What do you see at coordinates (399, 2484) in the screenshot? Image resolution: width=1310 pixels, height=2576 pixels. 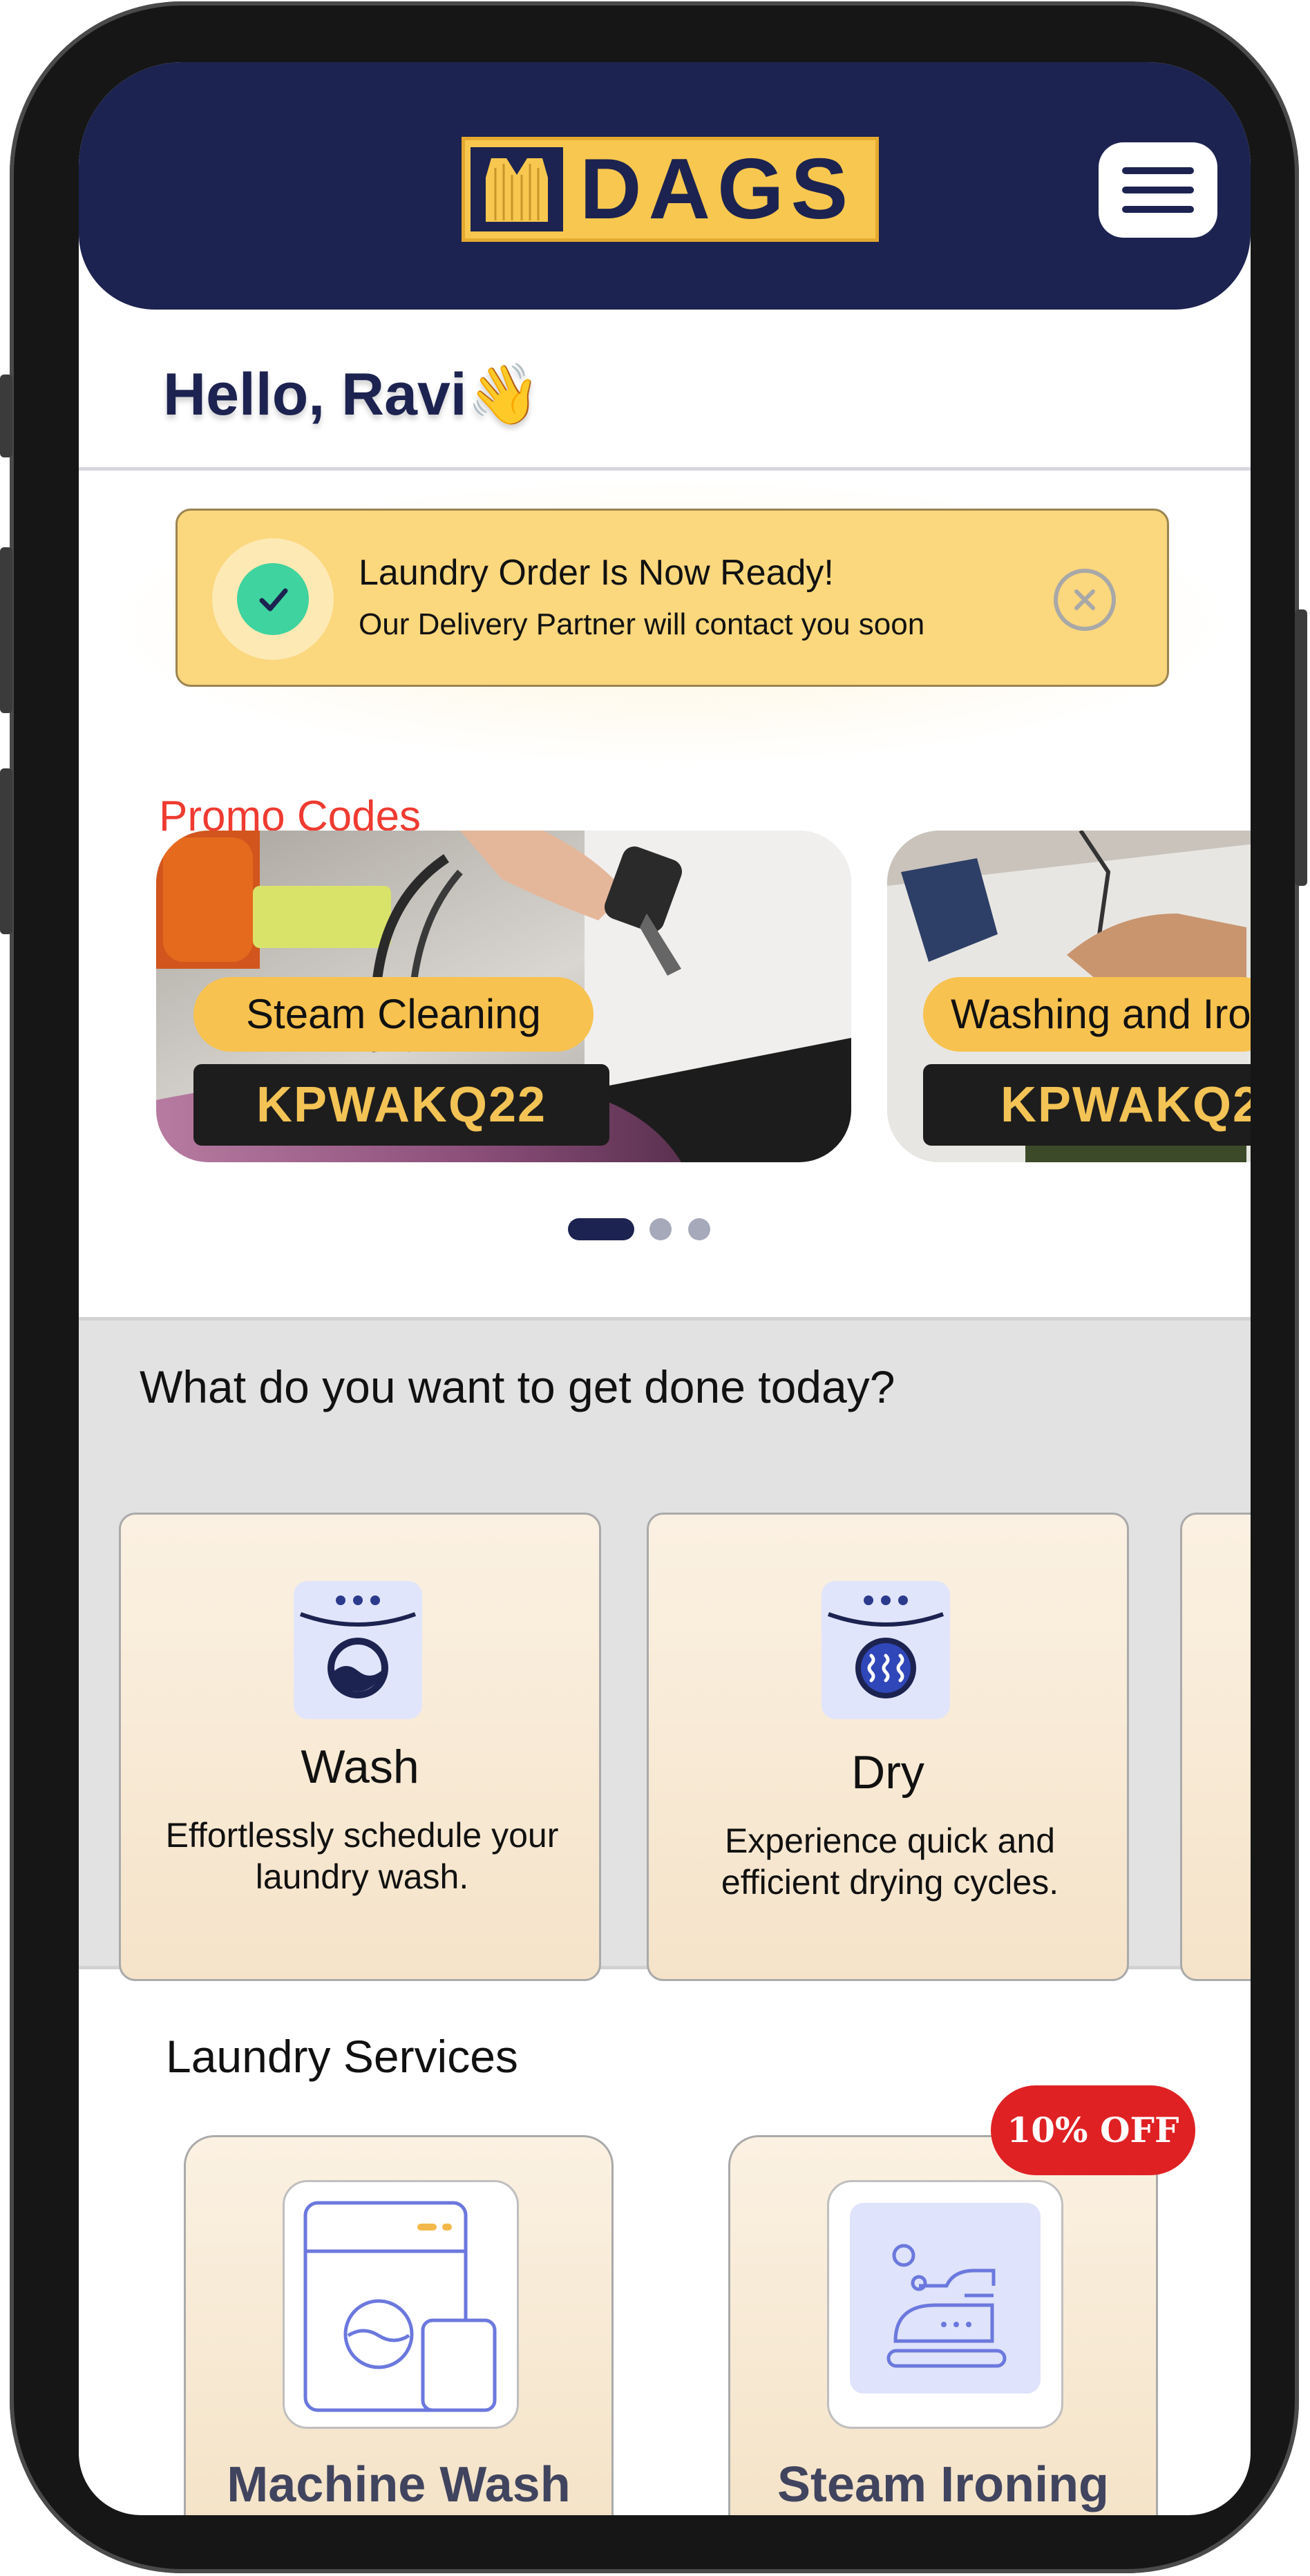 I see `machine-wash-name: Machine Wash` at bounding box center [399, 2484].